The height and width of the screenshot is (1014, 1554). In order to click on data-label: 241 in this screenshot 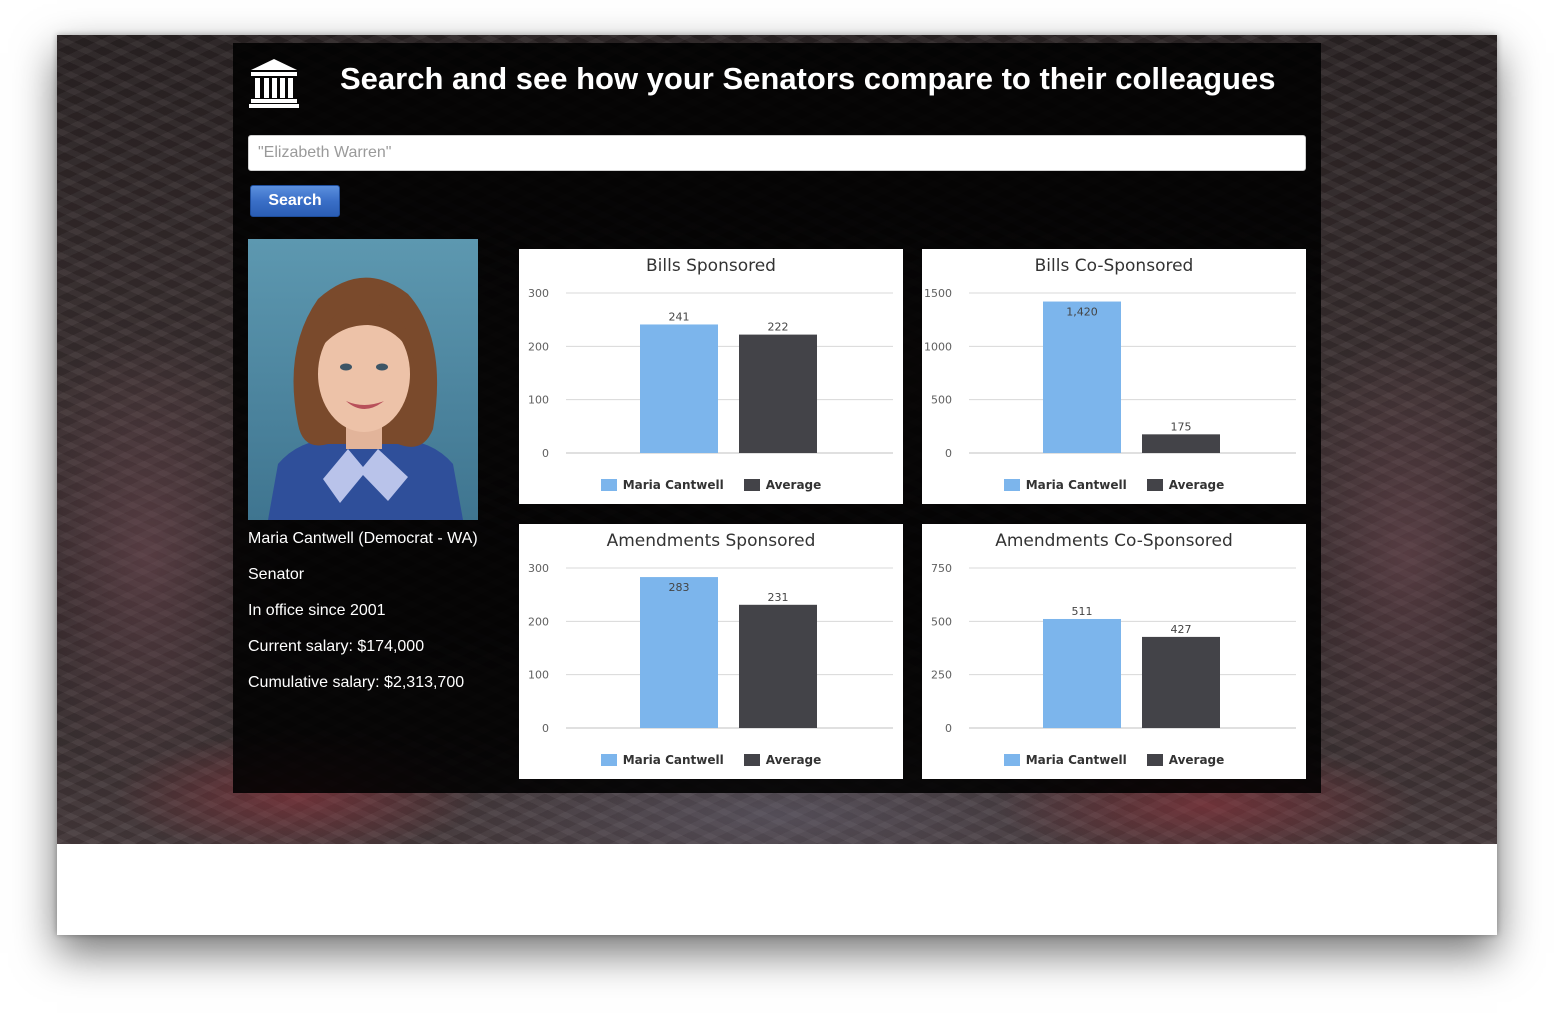, I will do `click(679, 316)`.